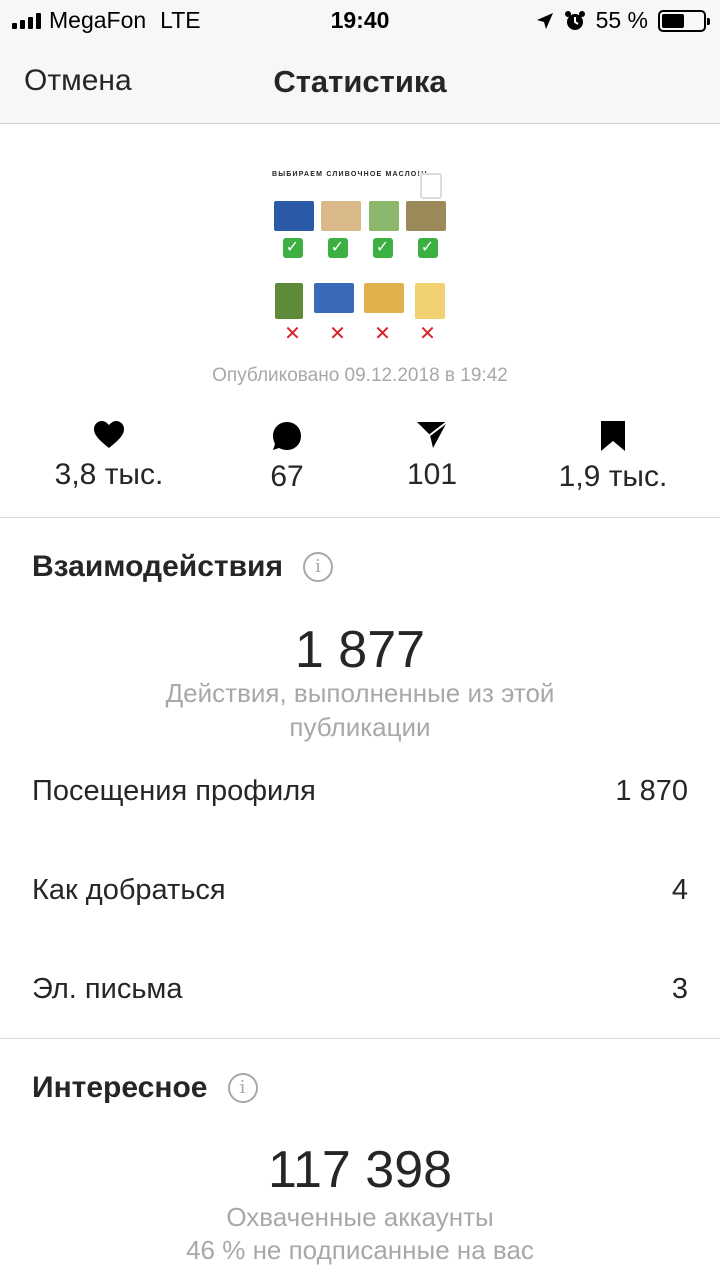 The width and height of the screenshot is (720, 1280). Describe the element at coordinates (360, 246) in the screenshot. I see `check-marks-row: ✓ ✓ ✓ ✓` at that location.